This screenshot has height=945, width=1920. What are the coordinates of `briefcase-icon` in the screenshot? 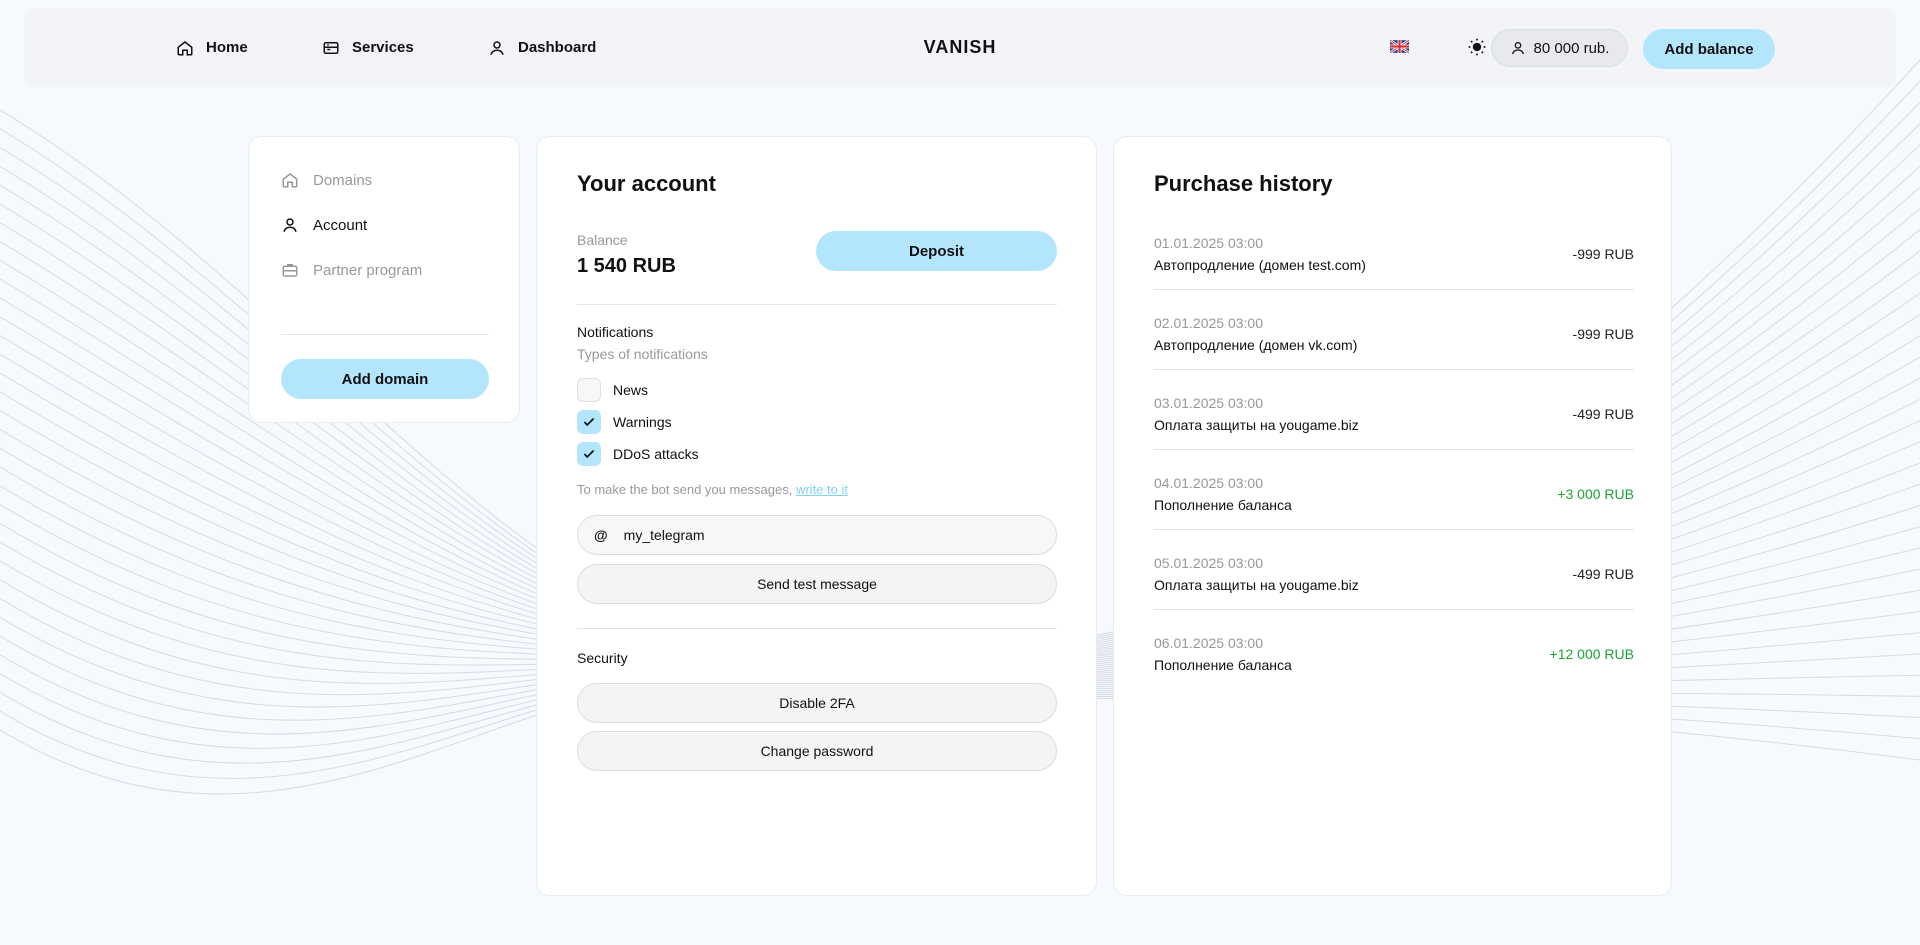 It's located at (290, 270).